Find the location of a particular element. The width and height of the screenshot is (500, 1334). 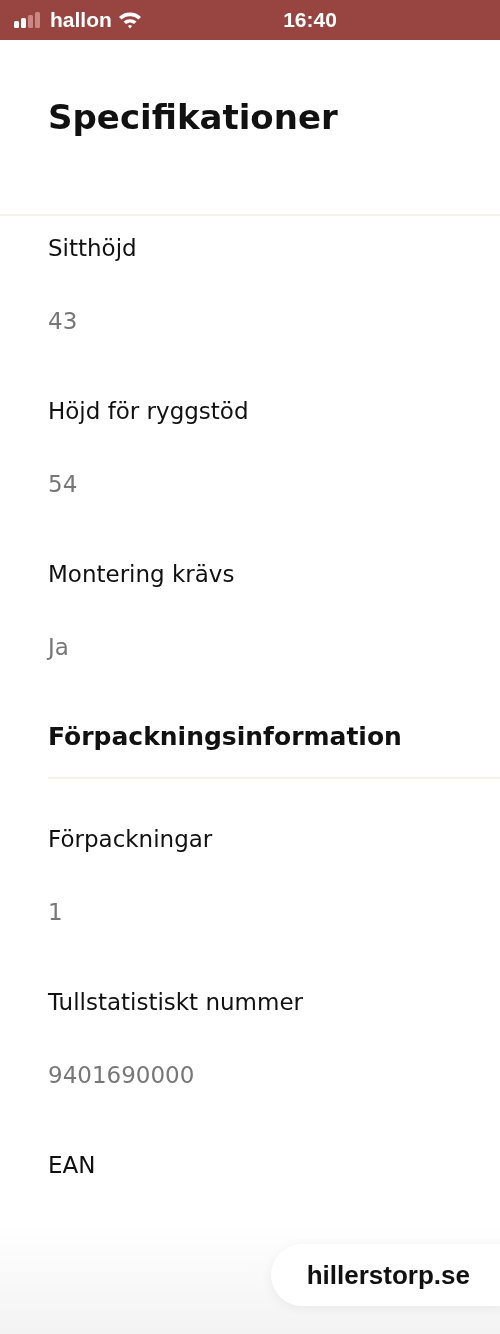

carrier-name: hallon is located at coordinates (81, 20).